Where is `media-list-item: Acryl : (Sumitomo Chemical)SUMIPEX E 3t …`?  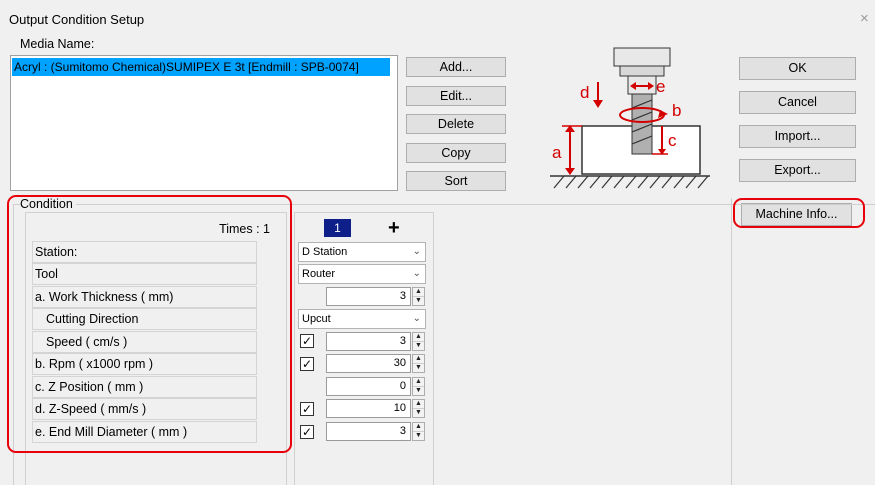
media-list-item: Acryl : (Sumitomo Chemical)SUMIPEX E 3t … is located at coordinates (201, 67).